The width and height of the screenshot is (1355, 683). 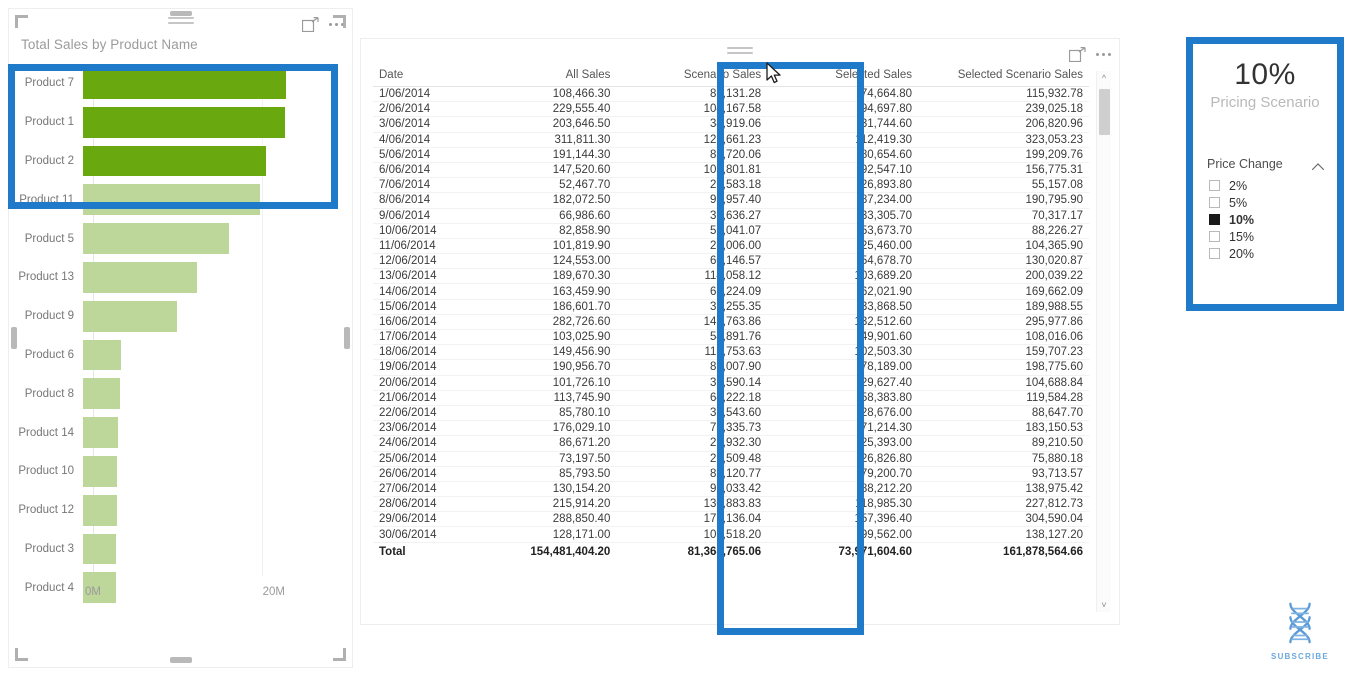 What do you see at coordinates (49, 548) in the screenshot?
I see `bar-category-label: Product 3` at bounding box center [49, 548].